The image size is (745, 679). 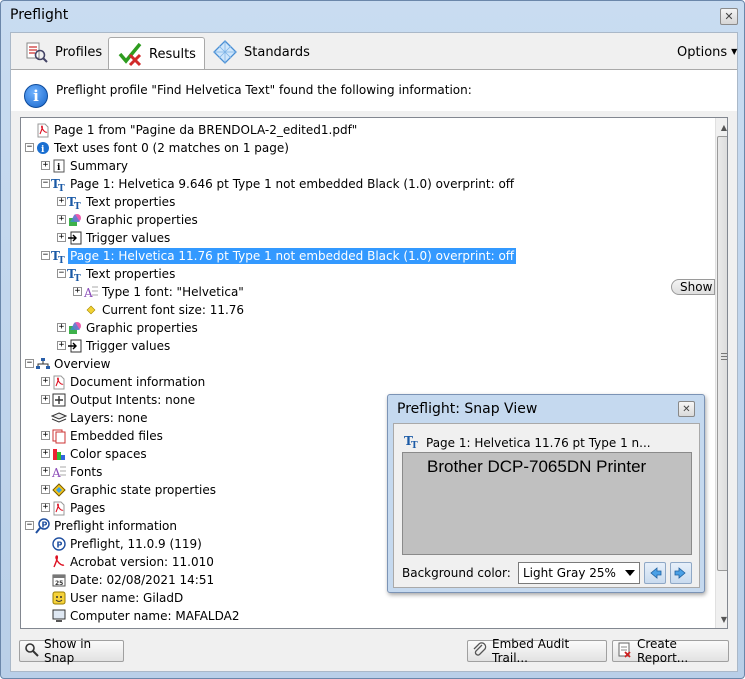 I want to click on tree-item-label: Text properties, so click(x=131, y=202).